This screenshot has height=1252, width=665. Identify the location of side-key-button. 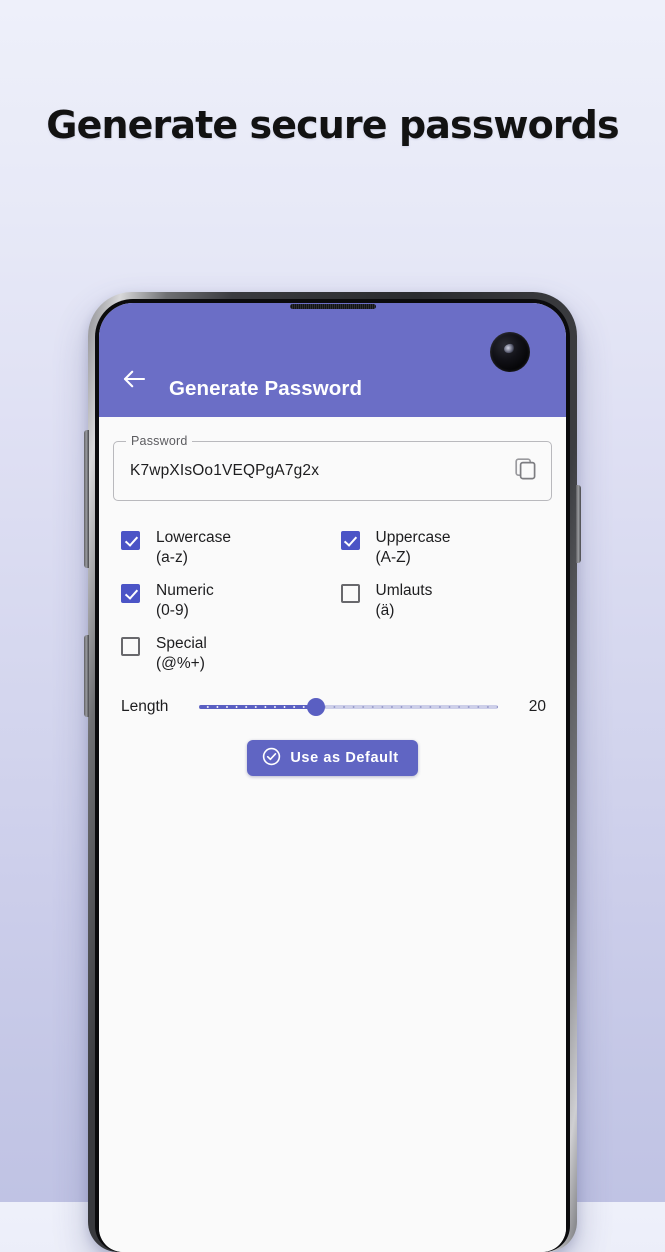
(578, 524).